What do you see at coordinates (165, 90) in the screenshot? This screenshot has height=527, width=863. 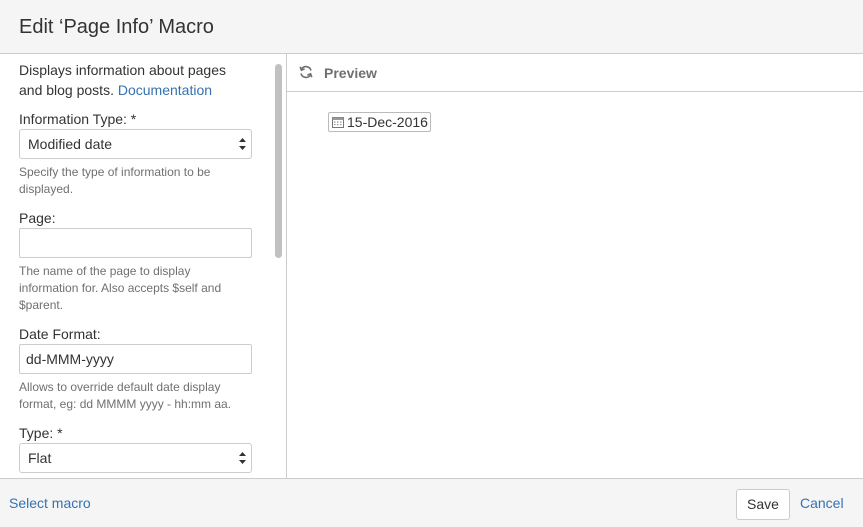 I see `documentation-link: Documentation` at bounding box center [165, 90].